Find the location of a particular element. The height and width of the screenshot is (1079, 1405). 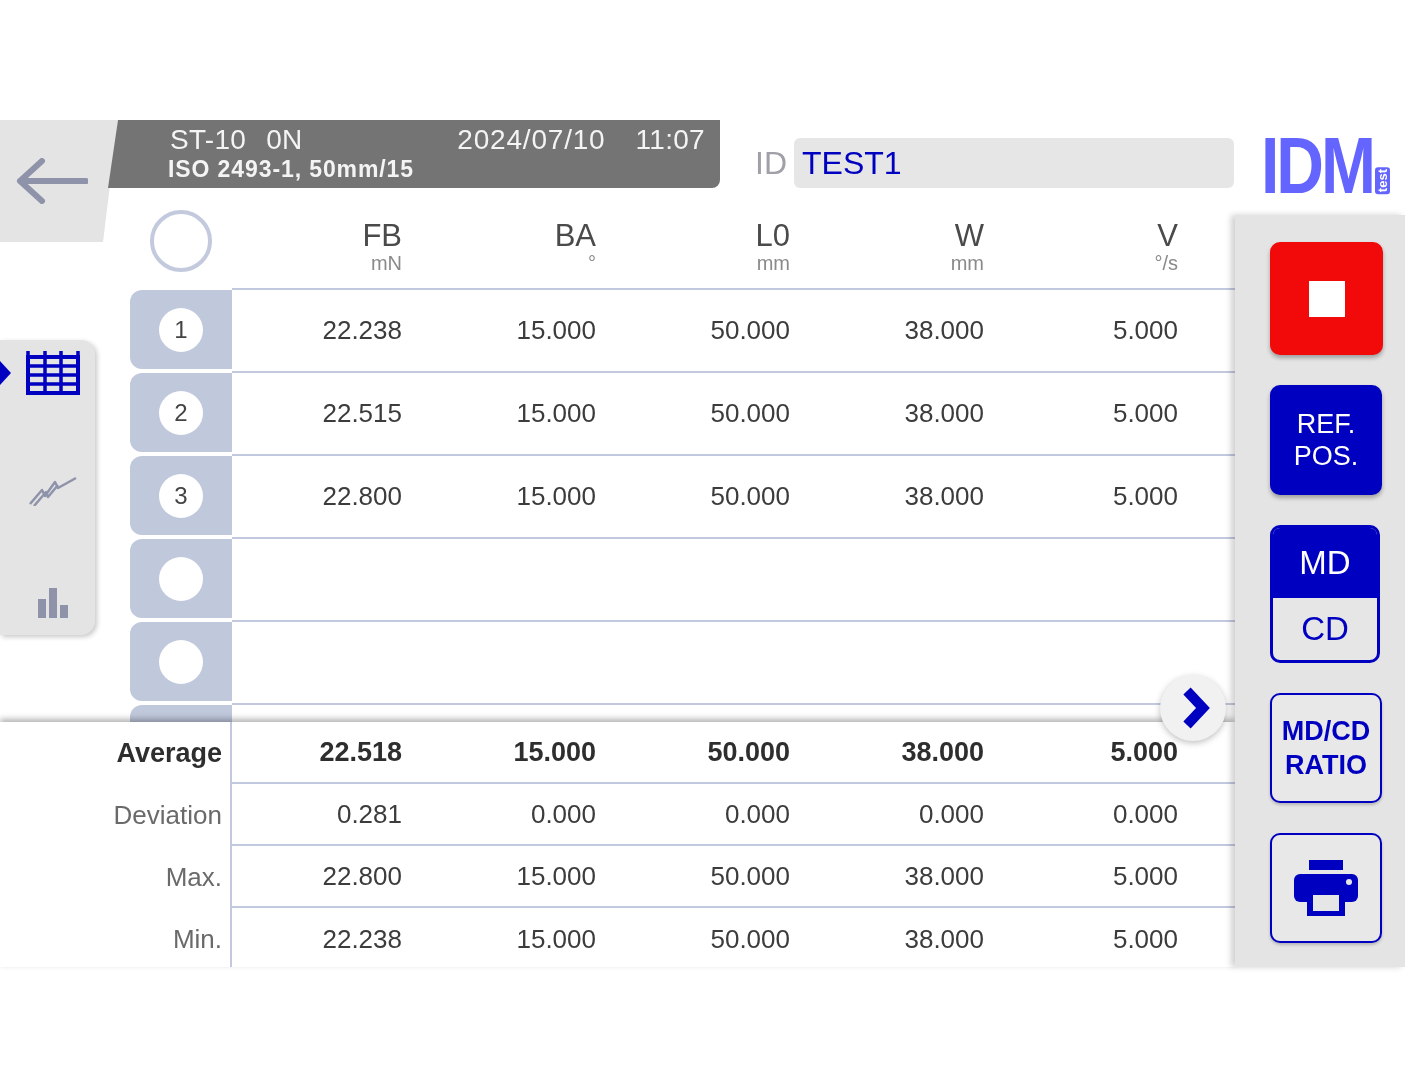

bar-chart-icon is located at coordinates (53, 603).